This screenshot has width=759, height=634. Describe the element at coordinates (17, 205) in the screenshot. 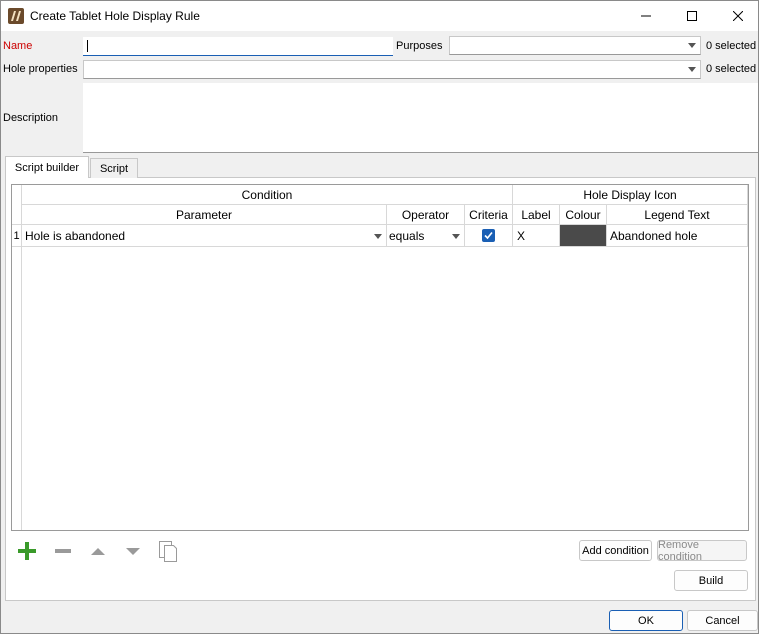

I see `row-gutter-header` at that location.